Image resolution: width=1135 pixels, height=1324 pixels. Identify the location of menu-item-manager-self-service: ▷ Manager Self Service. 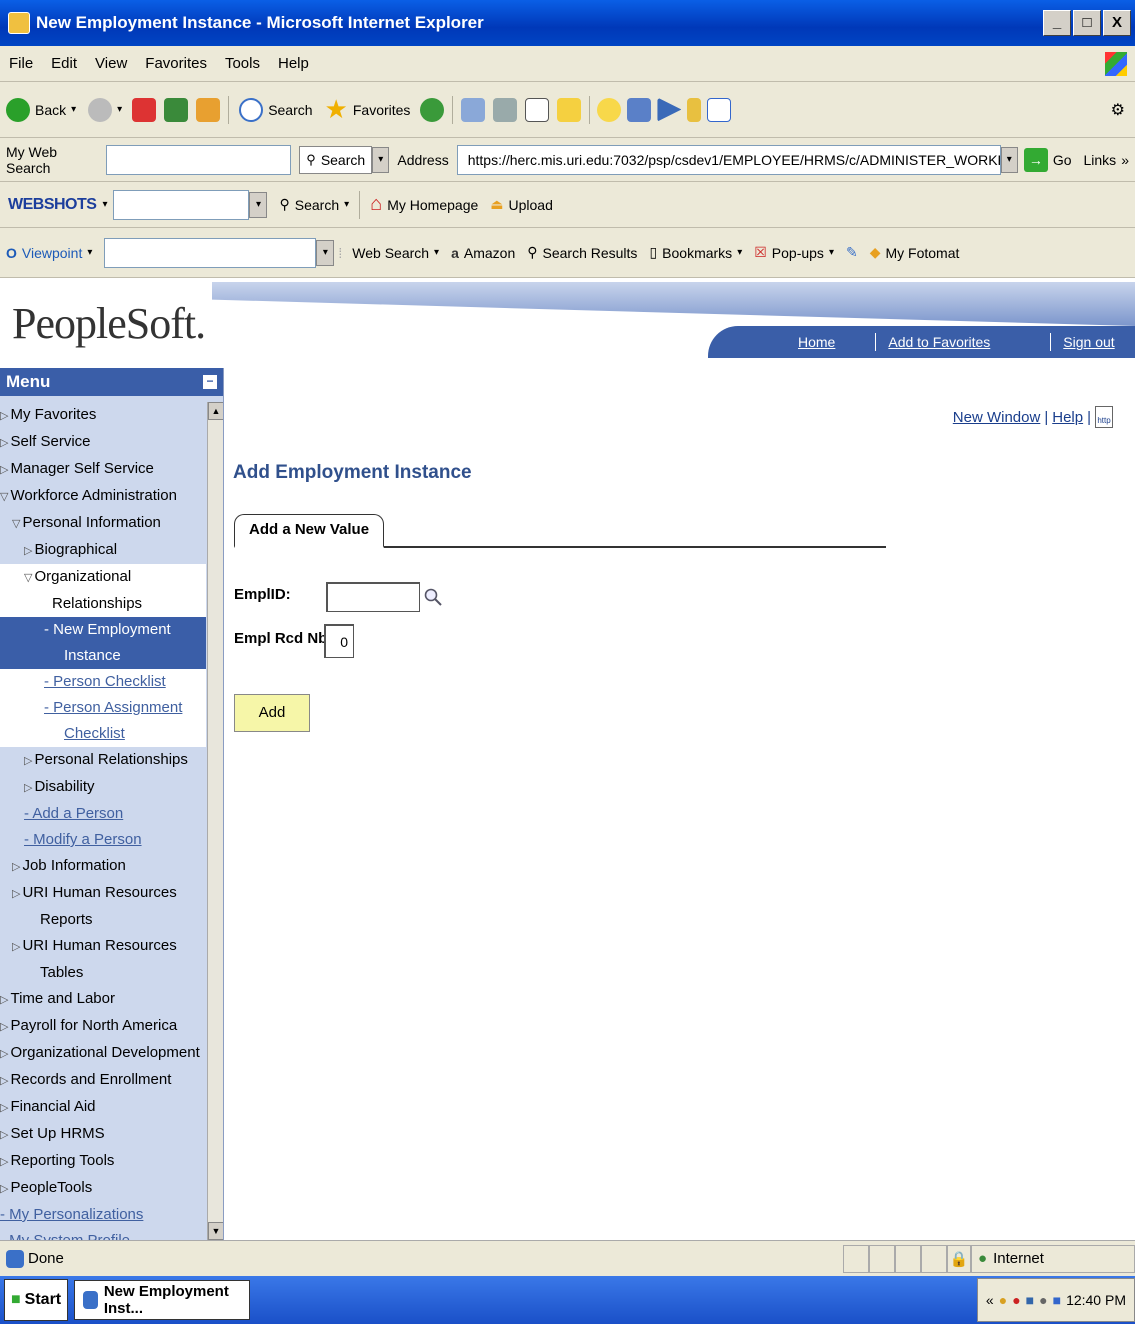
(103, 469).